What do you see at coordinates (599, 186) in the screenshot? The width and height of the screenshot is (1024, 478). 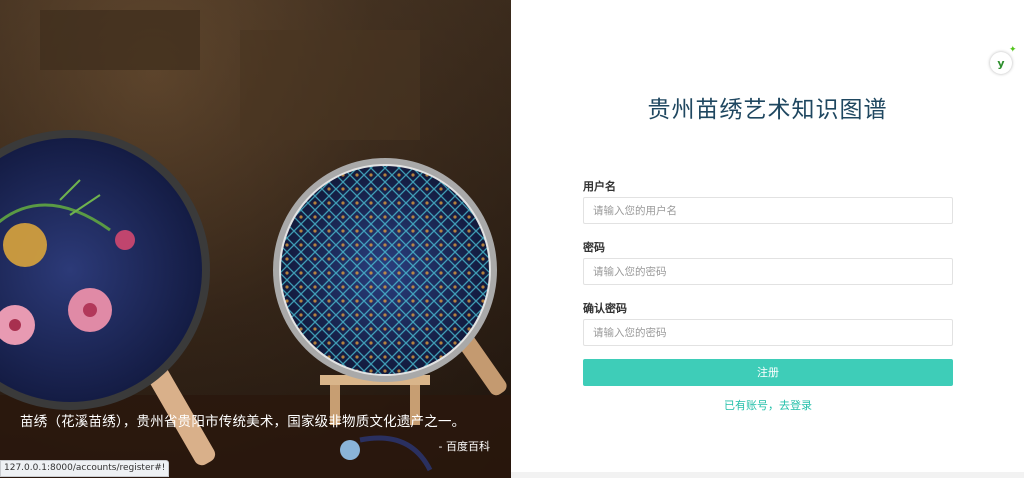 I see `username-label: 用户名` at bounding box center [599, 186].